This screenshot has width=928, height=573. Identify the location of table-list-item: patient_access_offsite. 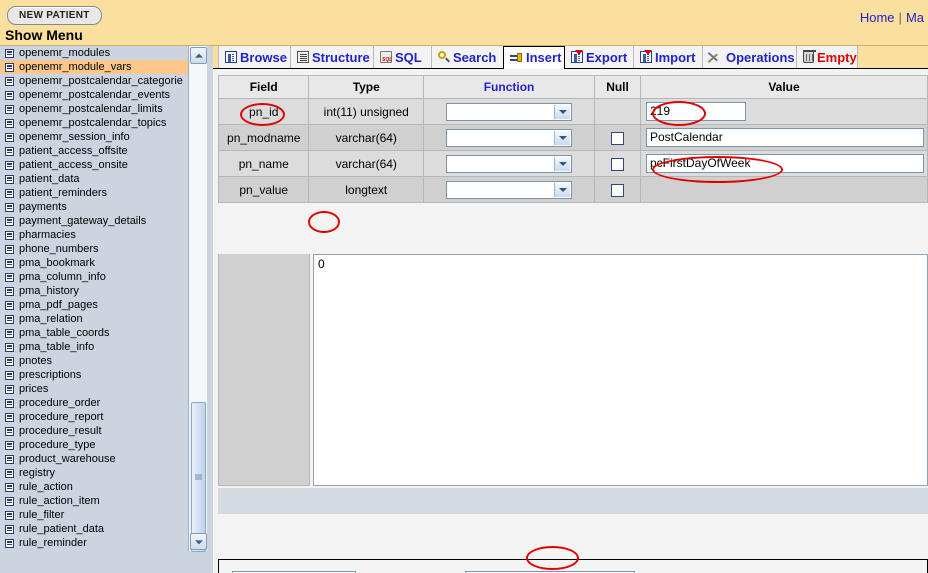
(94, 151).